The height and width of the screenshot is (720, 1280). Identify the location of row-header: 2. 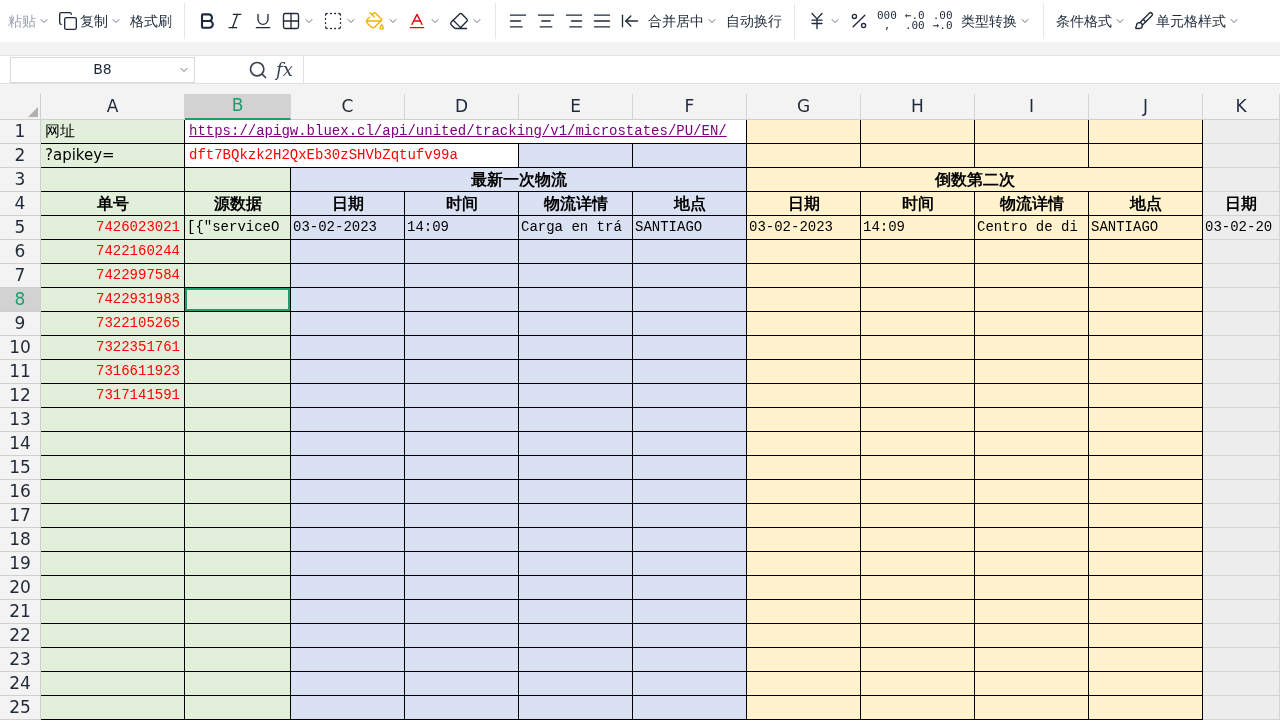
(20, 156).